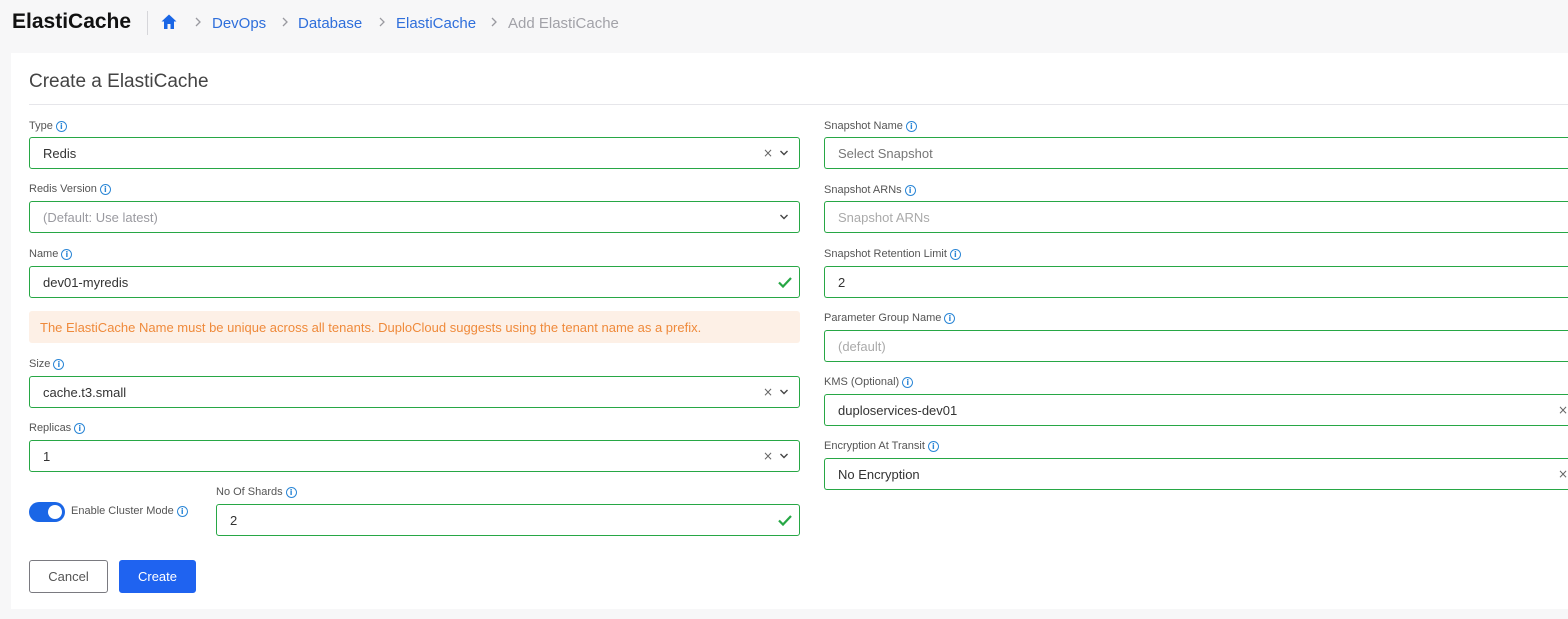 The width and height of the screenshot is (1568, 619). I want to click on replicas-select: 1 ×, so click(414, 456).